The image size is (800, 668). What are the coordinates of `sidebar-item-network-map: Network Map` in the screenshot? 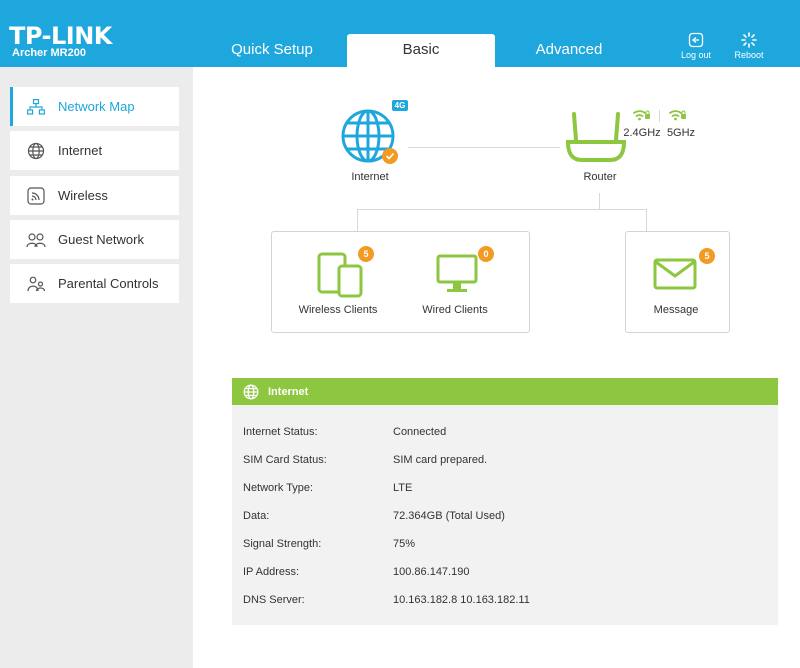 It's located at (94, 106).